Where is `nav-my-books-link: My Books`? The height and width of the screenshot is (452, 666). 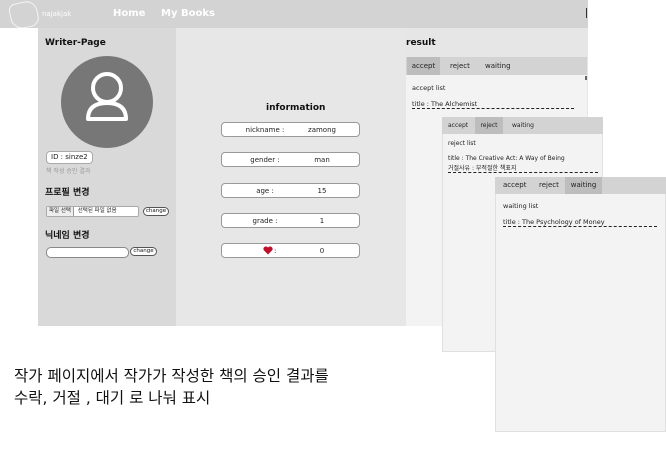
nav-my-books-link: My Books is located at coordinates (188, 13).